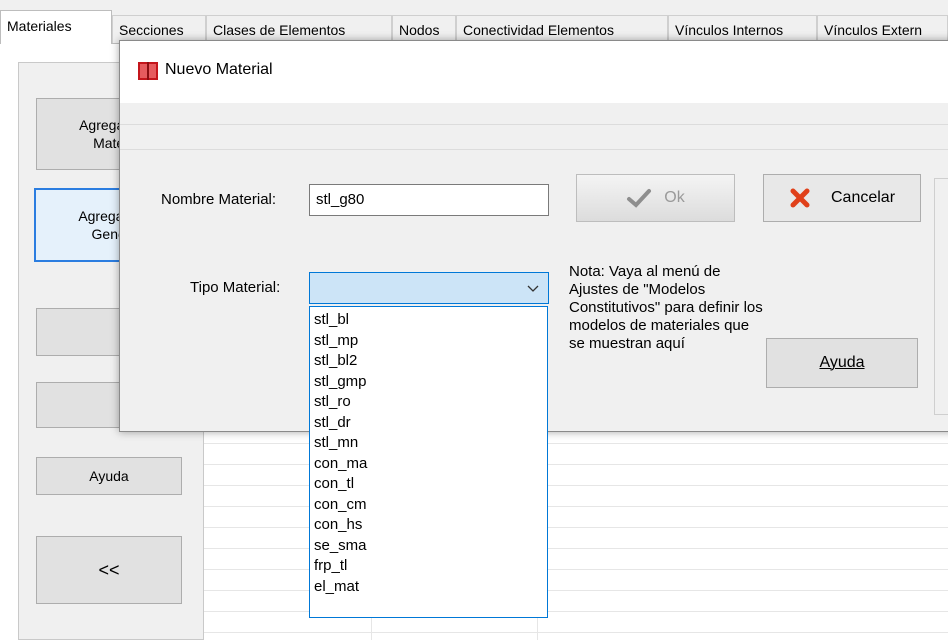 The width and height of the screenshot is (948, 641). Describe the element at coordinates (576, 632) in the screenshot. I see `table-row-divider` at that location.